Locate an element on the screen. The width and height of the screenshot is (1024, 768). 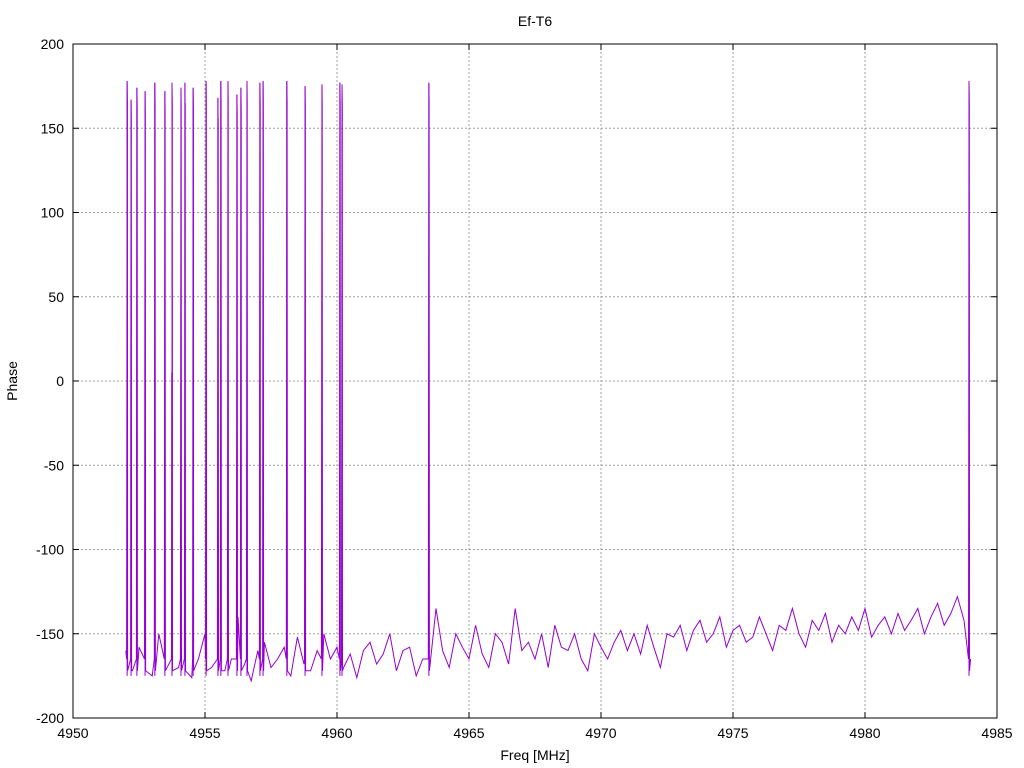
x-tick-label: 4960 is located at coordinates (336, 733).